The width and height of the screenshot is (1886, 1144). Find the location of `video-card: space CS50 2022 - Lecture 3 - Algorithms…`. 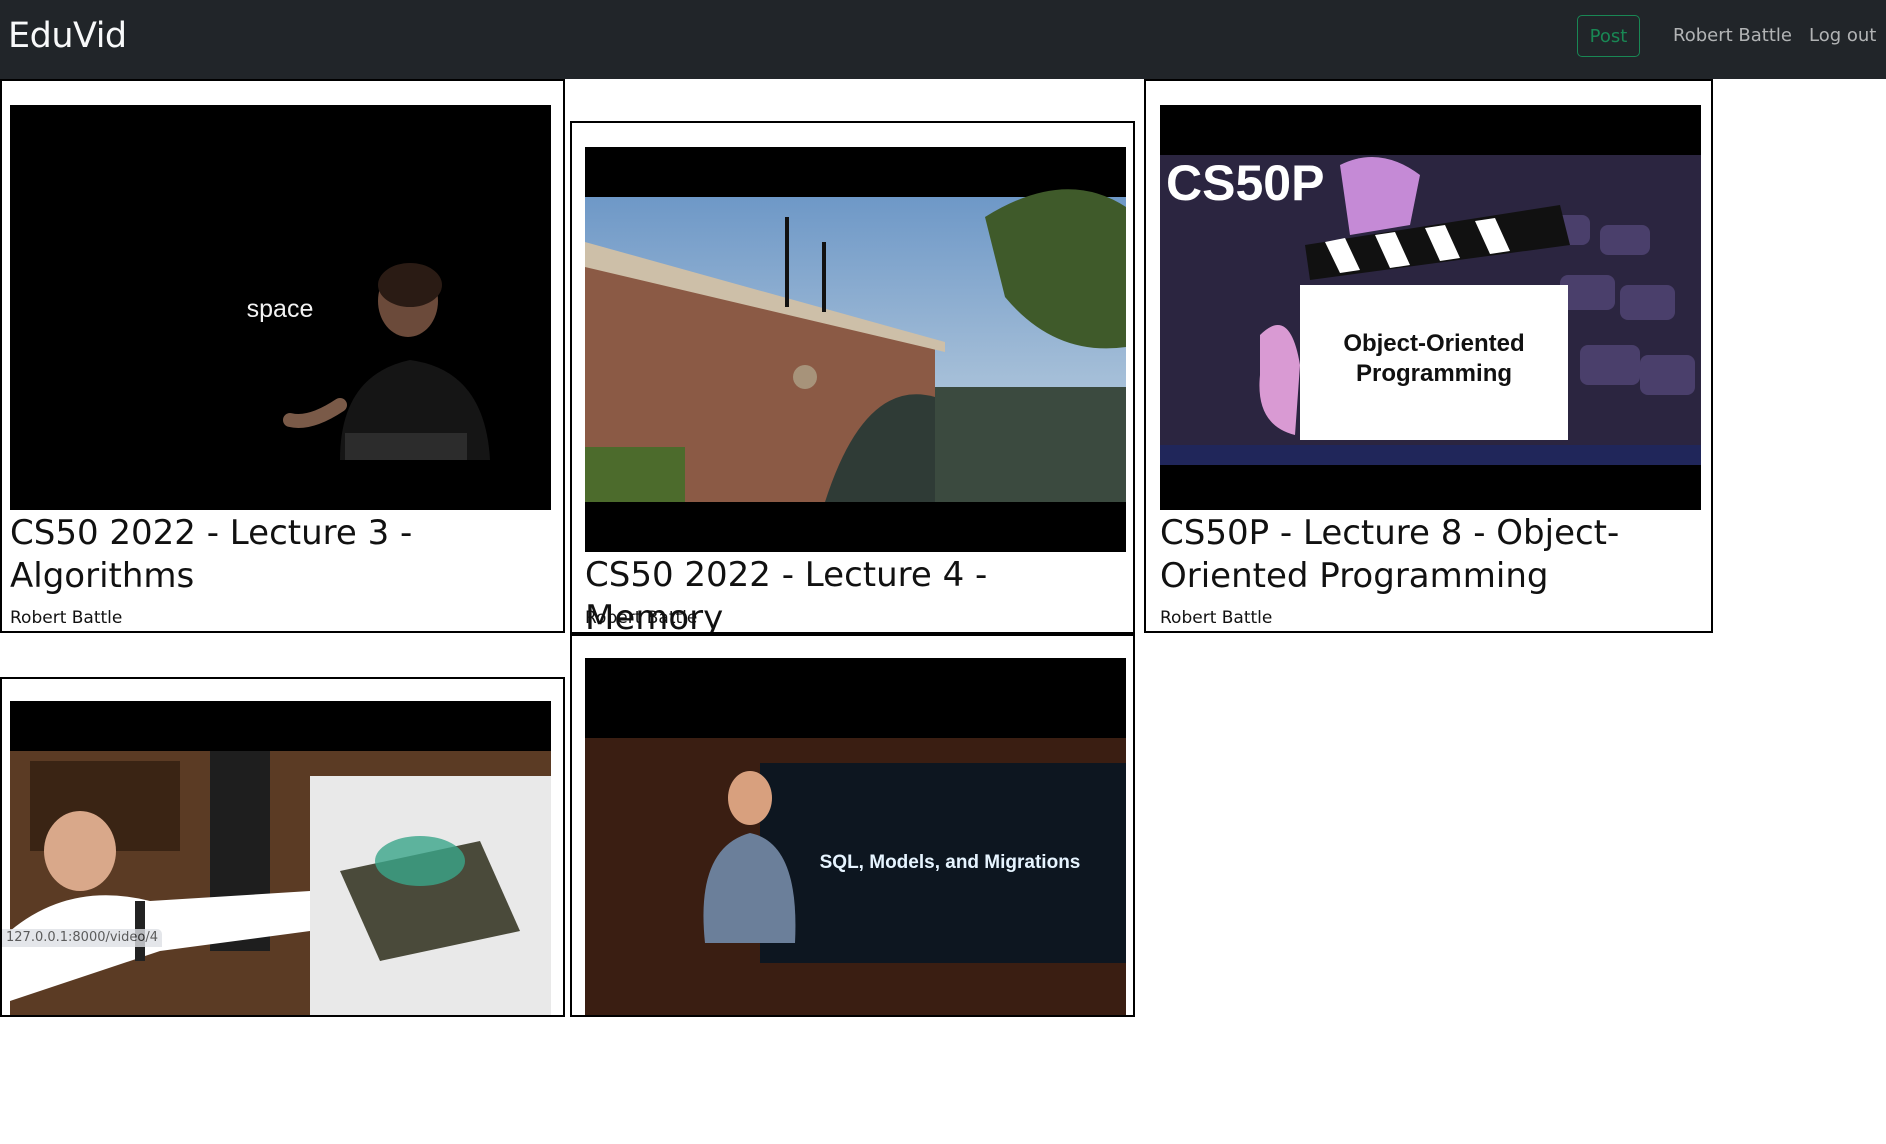

video-card: space CS50 2022 - Lecture 3 - Algorithms… is located at coordinates (282, 356).